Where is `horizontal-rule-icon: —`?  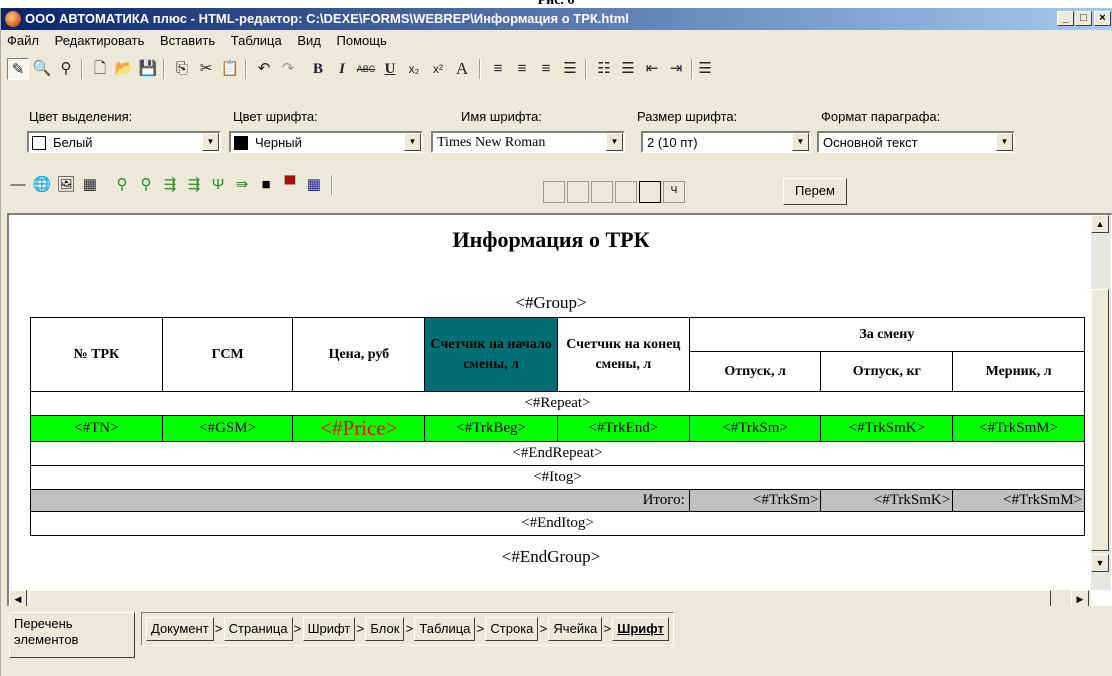
horizontal-rule-icon: — is located at coordinates (18, 185).